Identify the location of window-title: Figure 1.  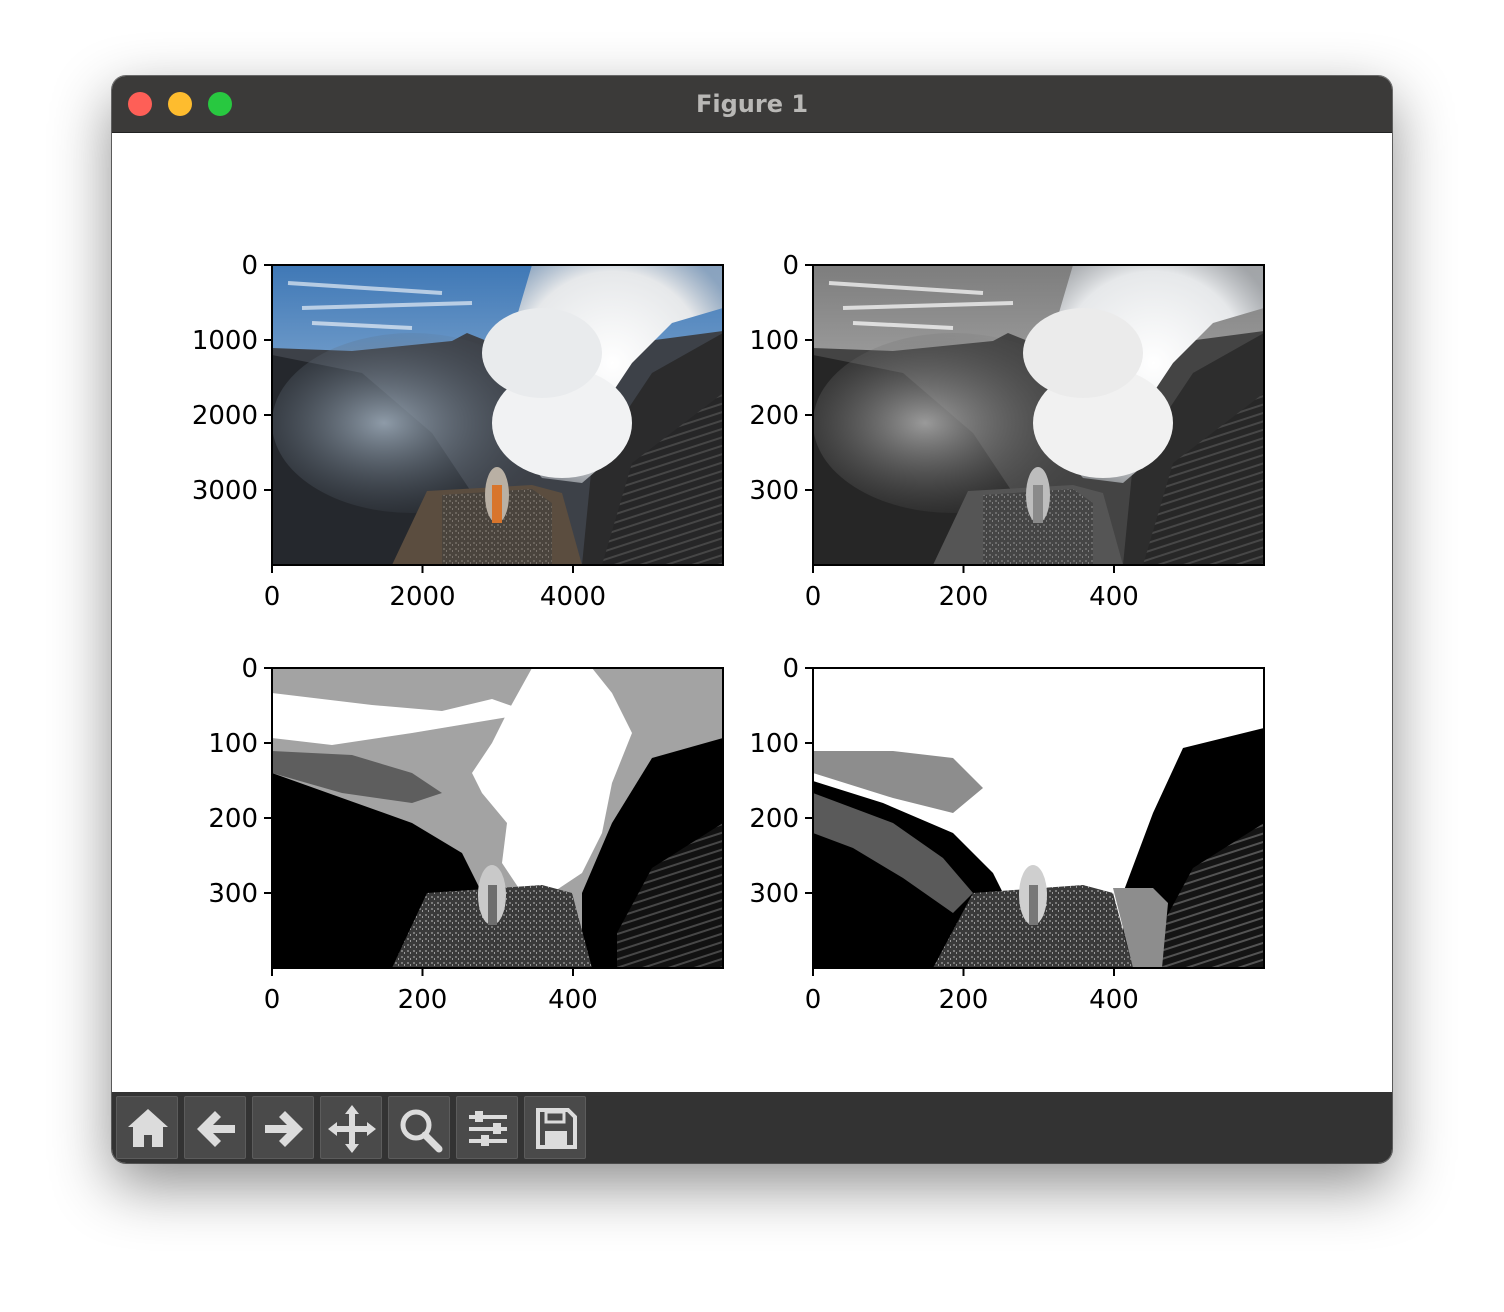
(752, 104).